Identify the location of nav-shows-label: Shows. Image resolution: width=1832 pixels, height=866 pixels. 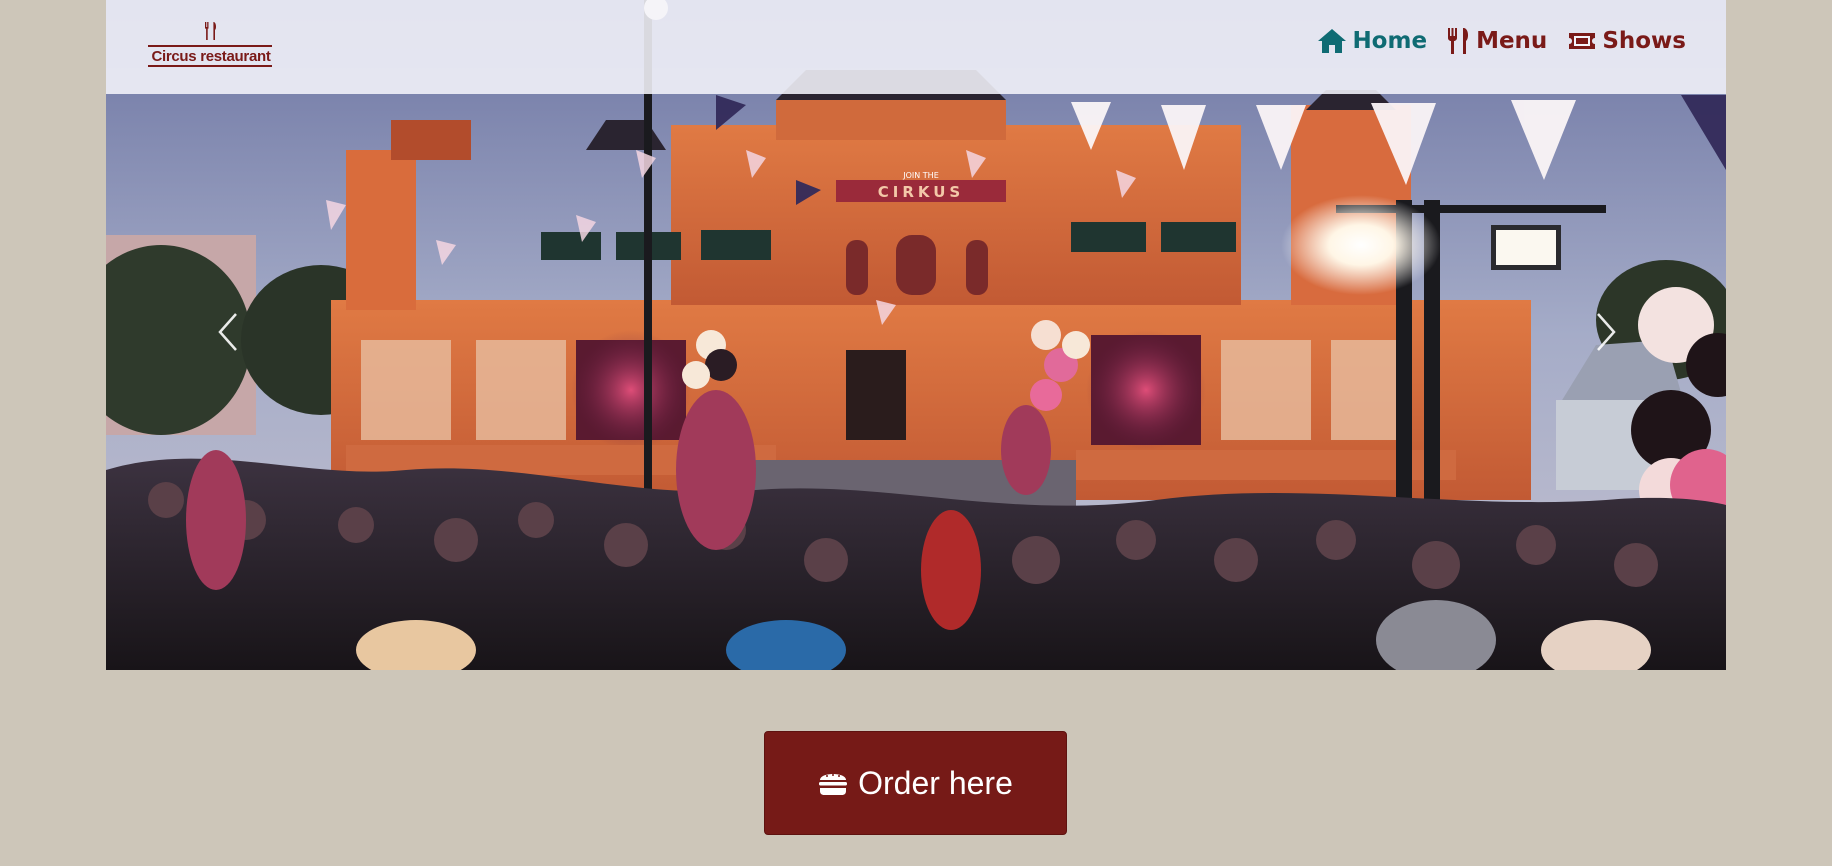
(1644, 41).